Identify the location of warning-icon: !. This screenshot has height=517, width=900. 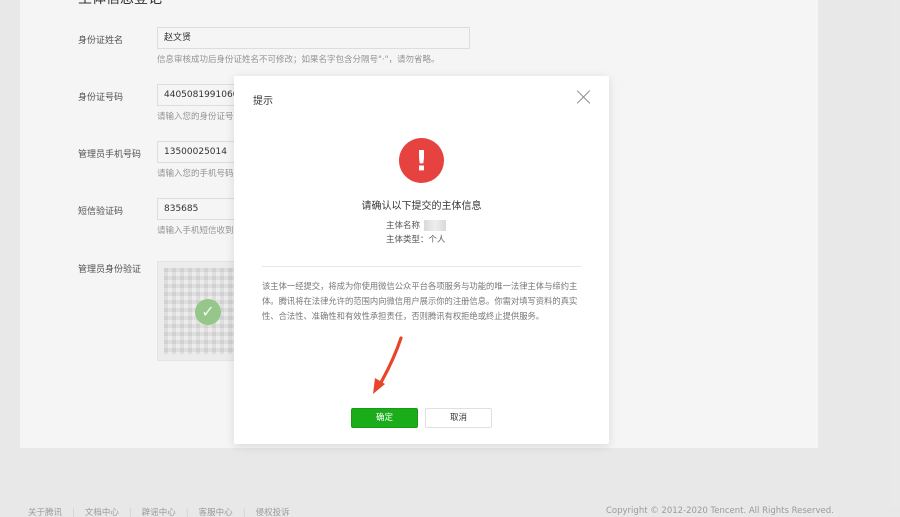
(421, 160).